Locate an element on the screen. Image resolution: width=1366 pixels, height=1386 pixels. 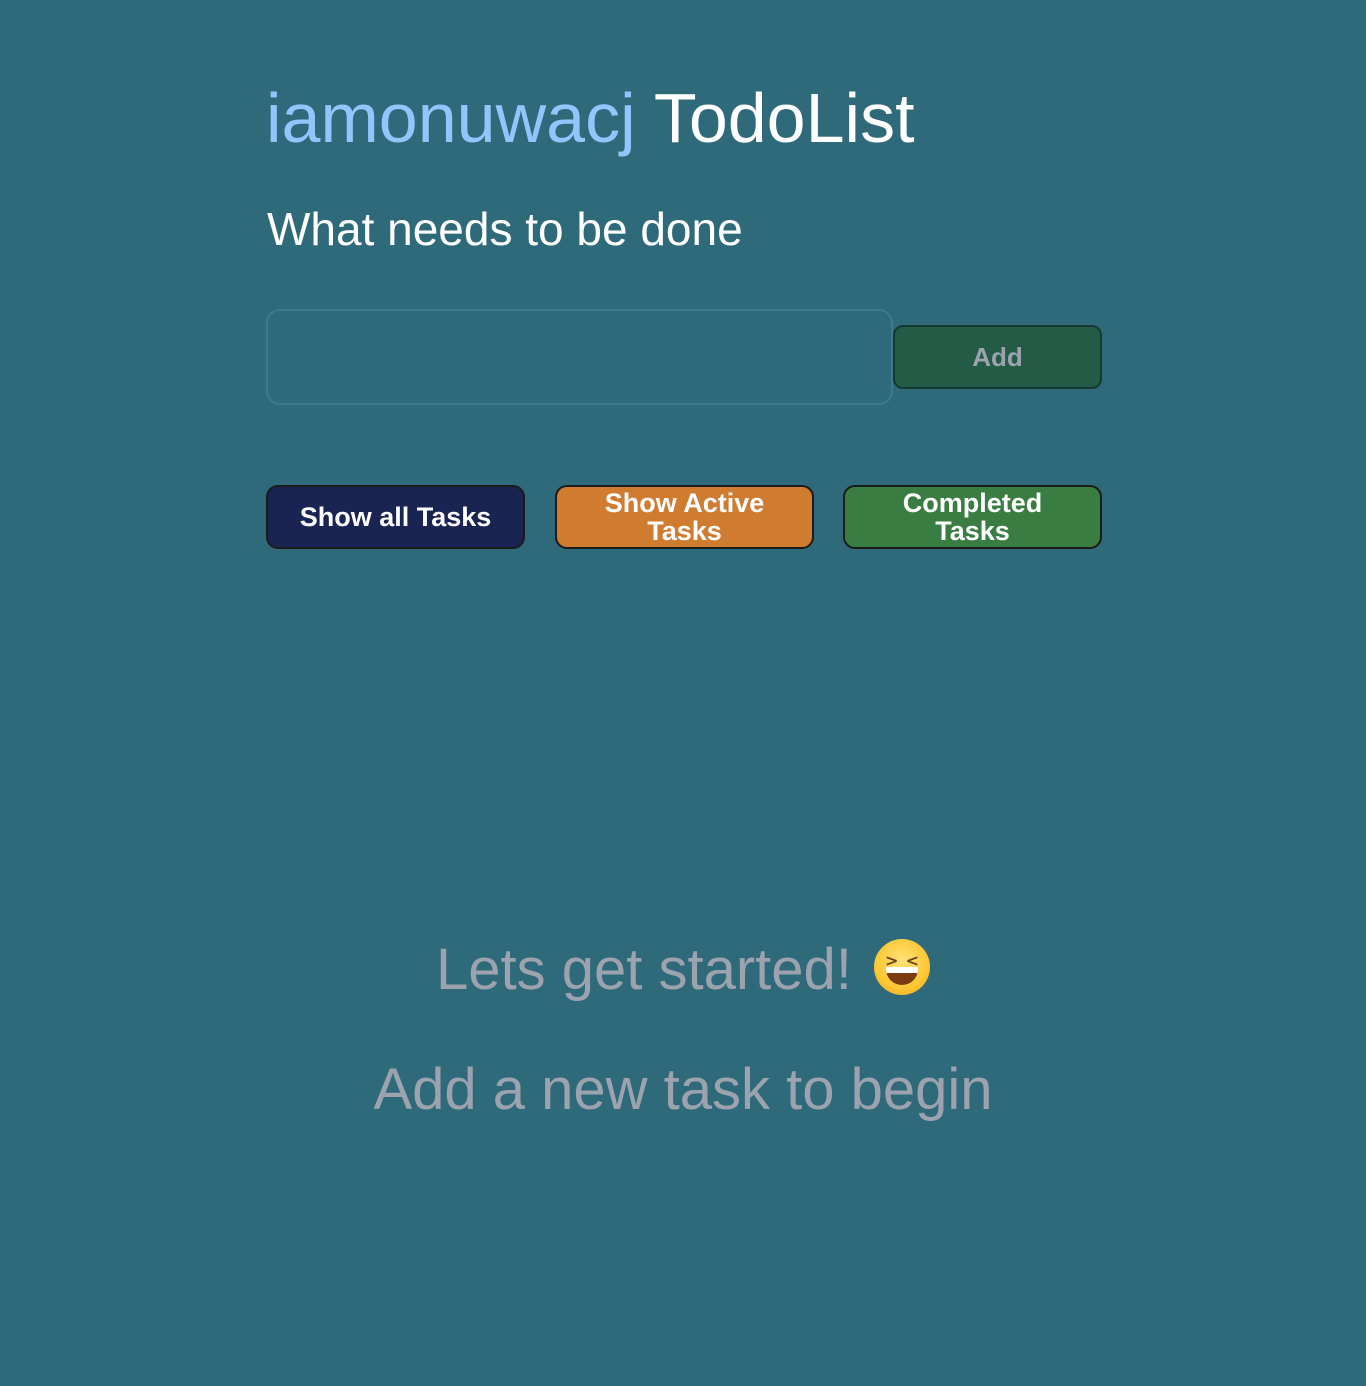
show-all-tasks-button: Show all Tasks is located at coordinates (395, 517).